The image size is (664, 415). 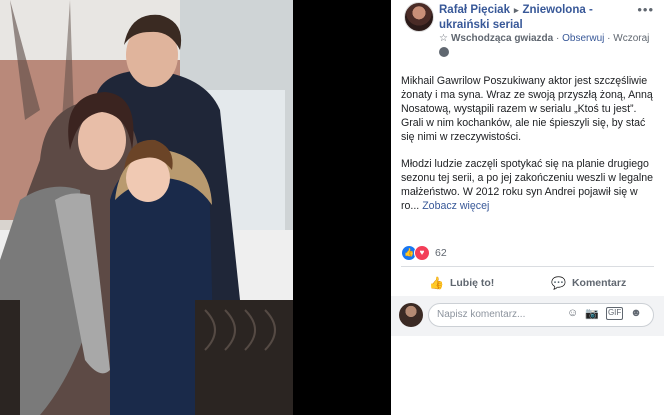 I want to click on like-button: 👍 Lubię to!, so click(x=461, y=283).